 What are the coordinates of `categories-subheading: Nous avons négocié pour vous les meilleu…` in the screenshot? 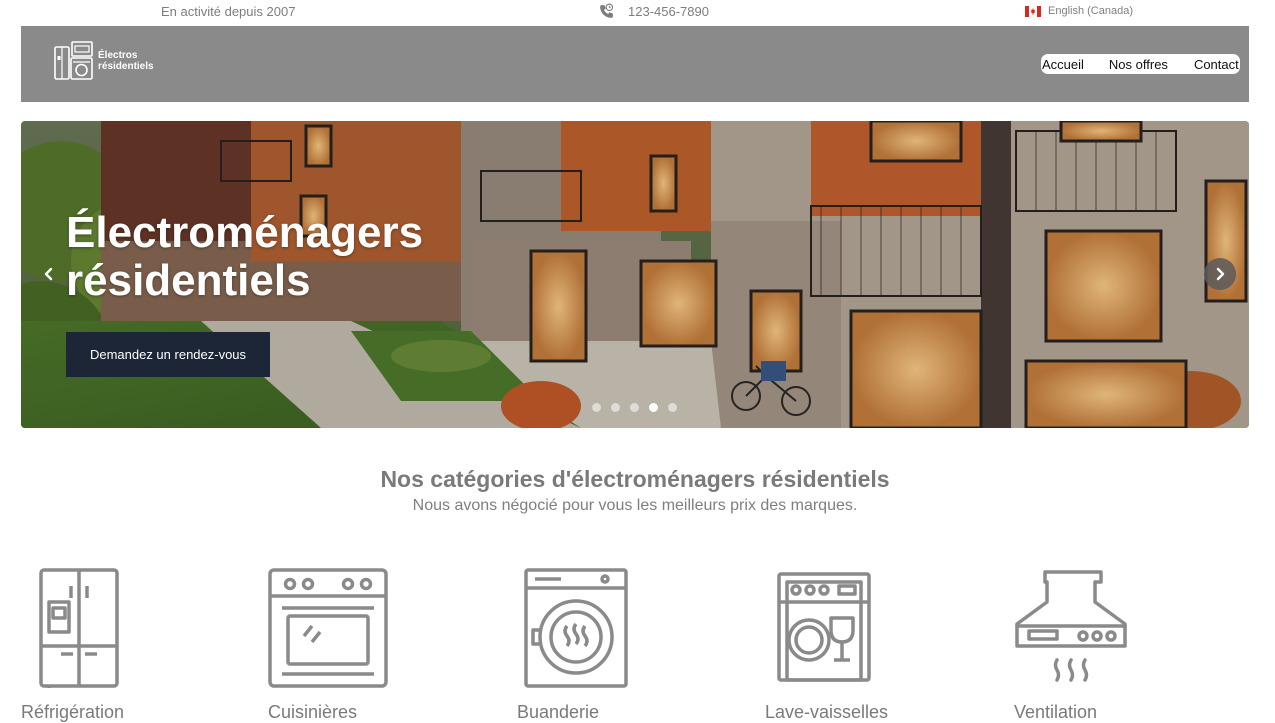 It's located at (635, 505).